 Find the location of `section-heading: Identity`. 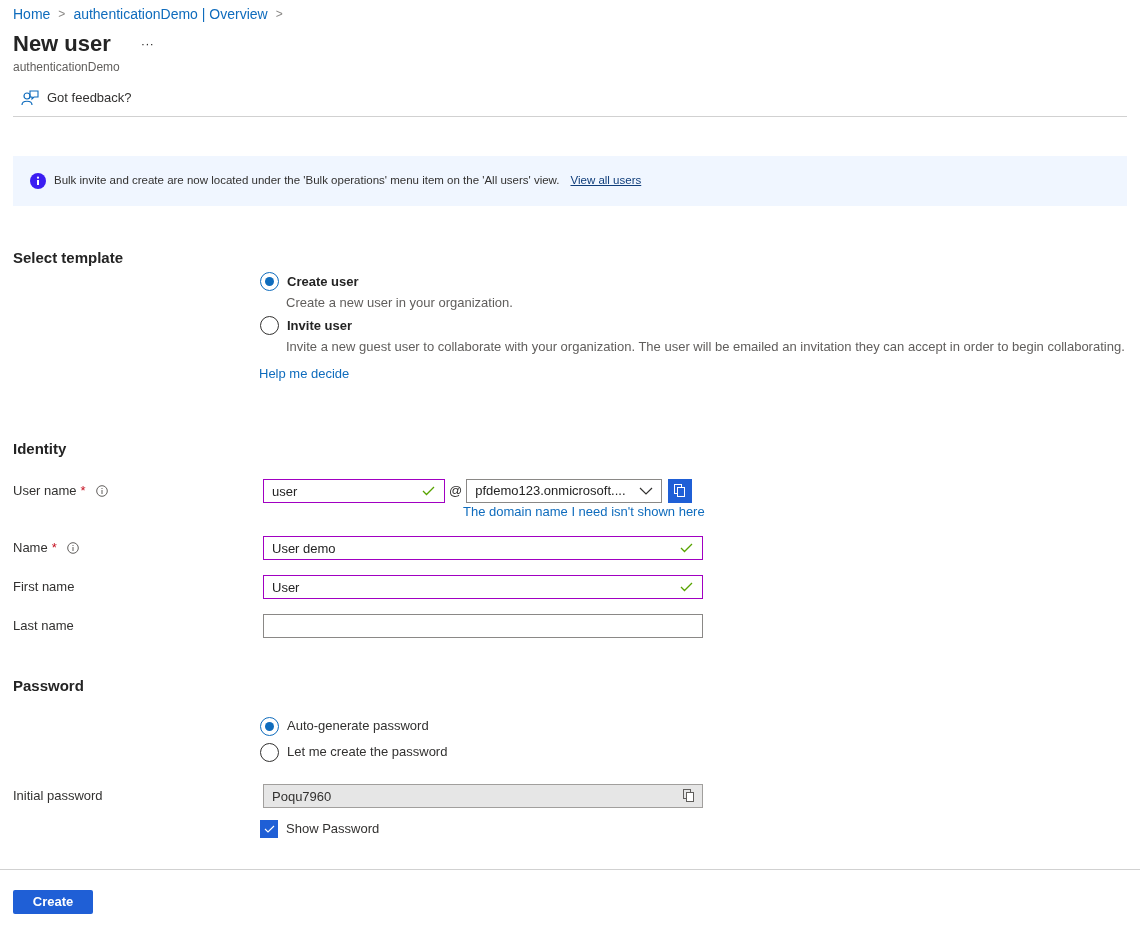

section-heading: Identity is located at coordinates (40, 449).